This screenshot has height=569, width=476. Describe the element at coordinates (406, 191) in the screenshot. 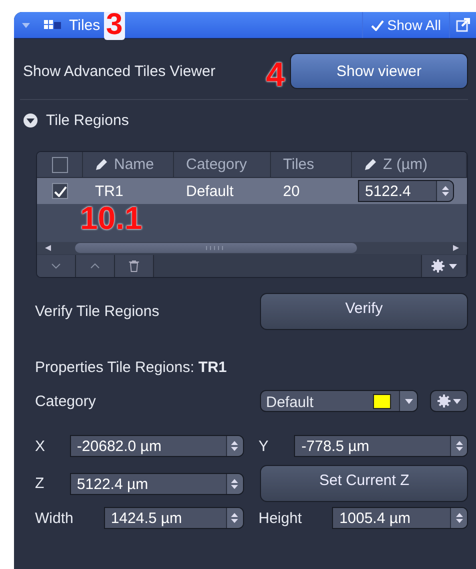

I see `number-field: 5122.4` at that location.